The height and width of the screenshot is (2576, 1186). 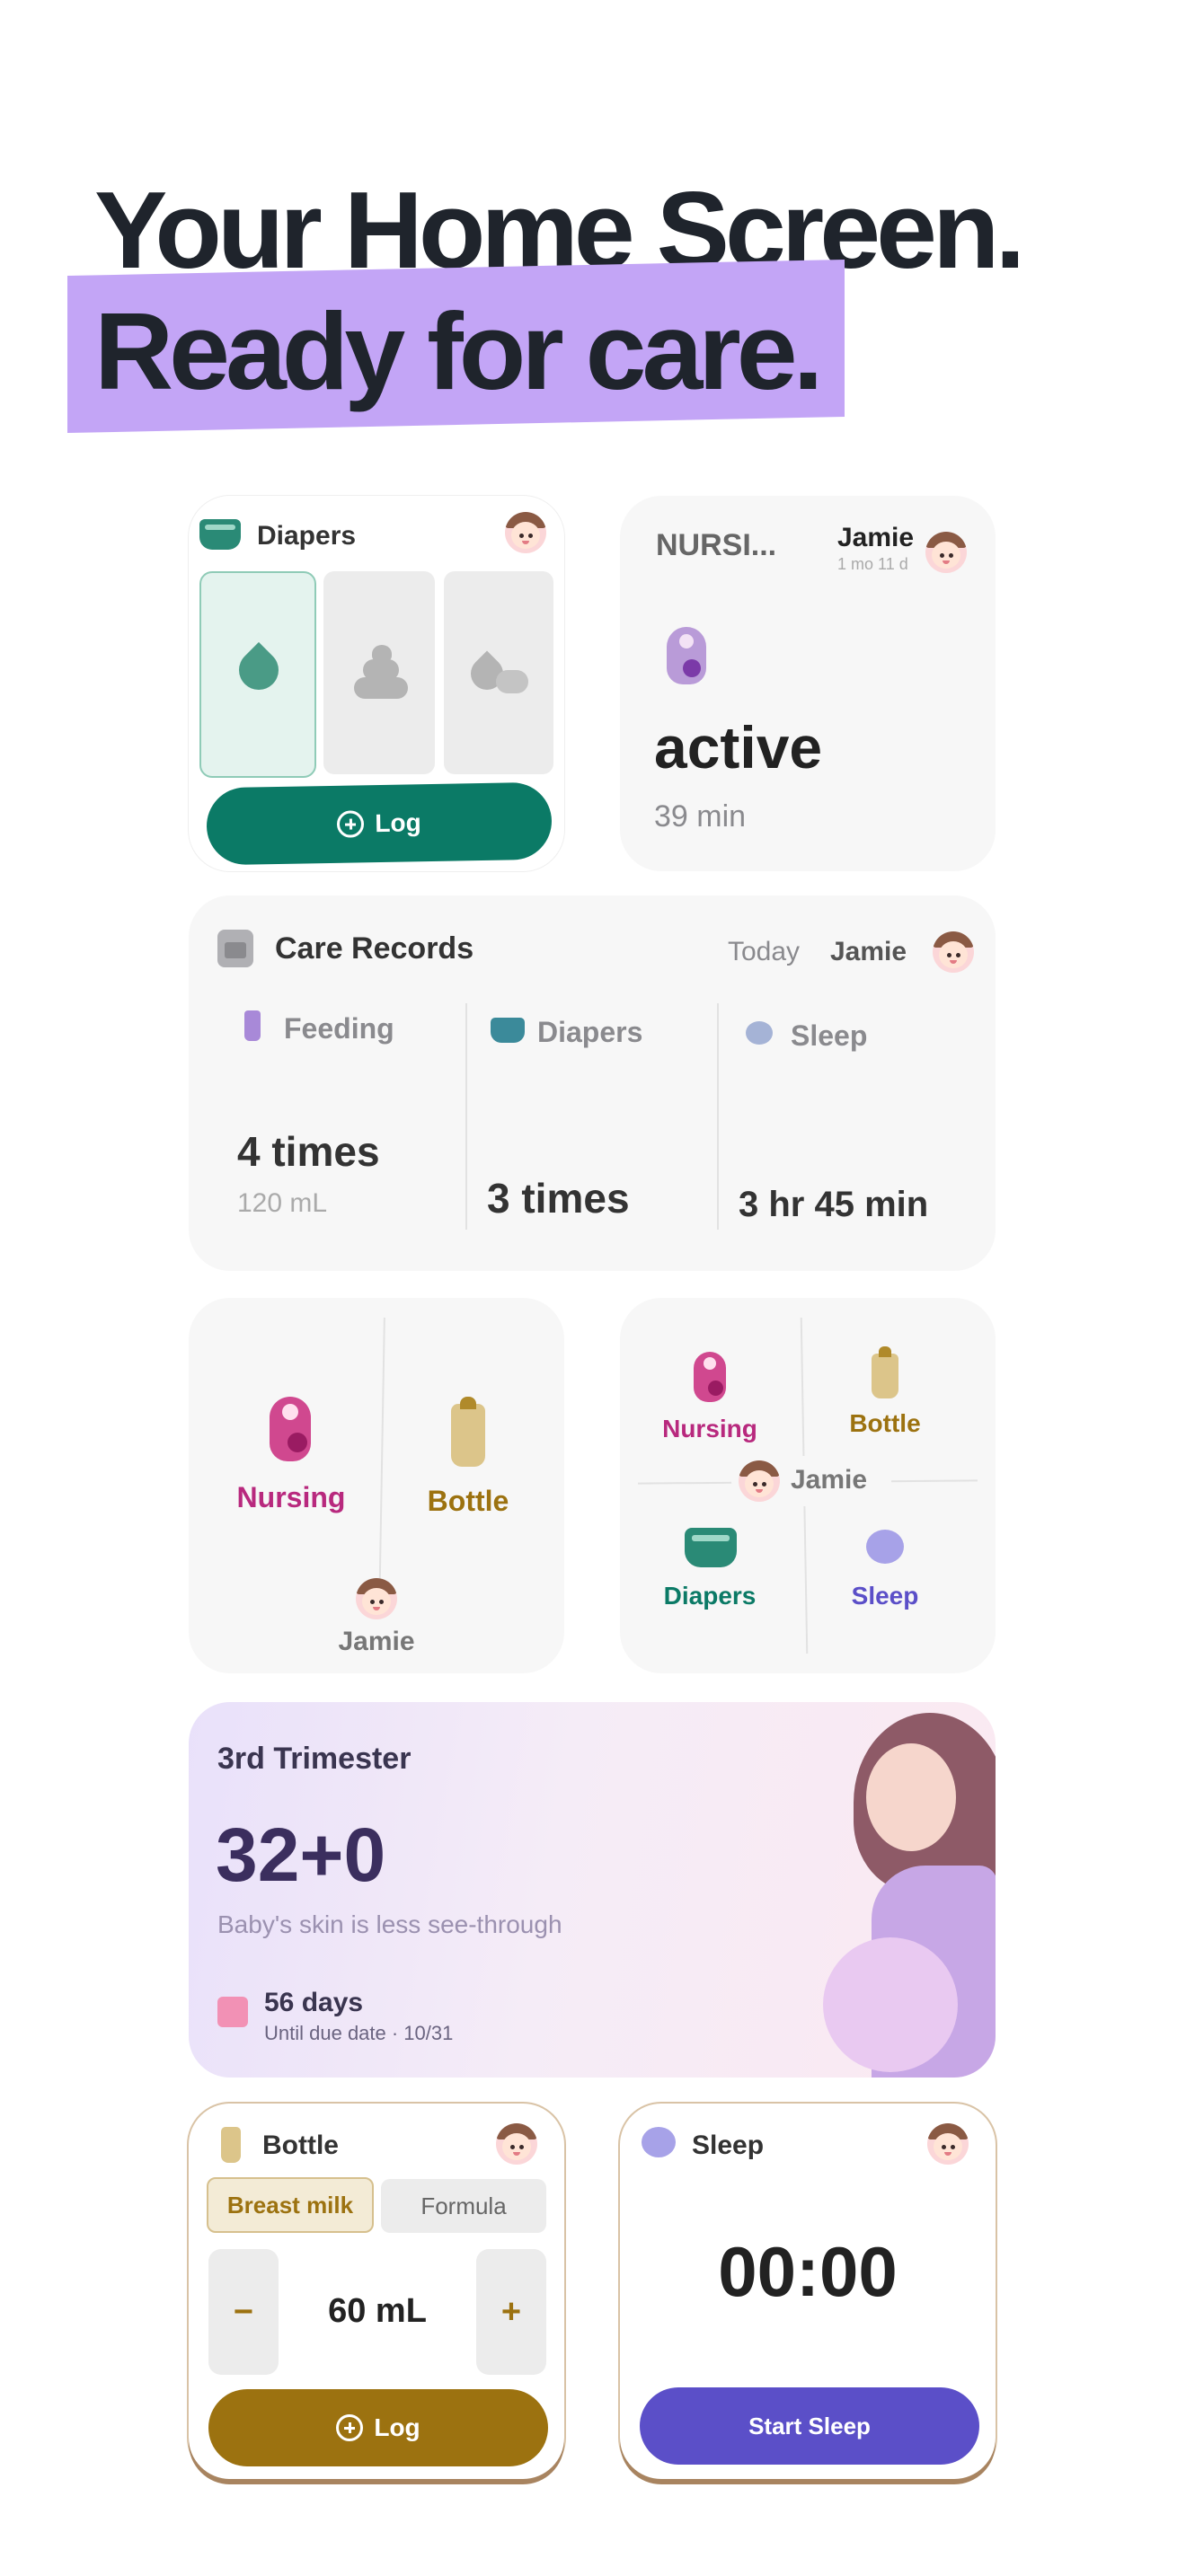 I want to click on due-date: Until due date · 10/31, so click(x=359, y=2033).